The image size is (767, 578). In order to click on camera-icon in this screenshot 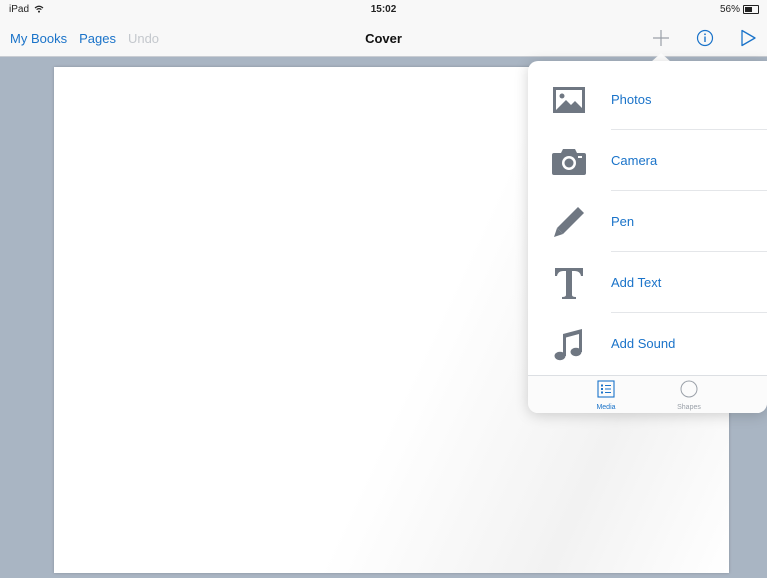, I will do `click(569, 162)`.